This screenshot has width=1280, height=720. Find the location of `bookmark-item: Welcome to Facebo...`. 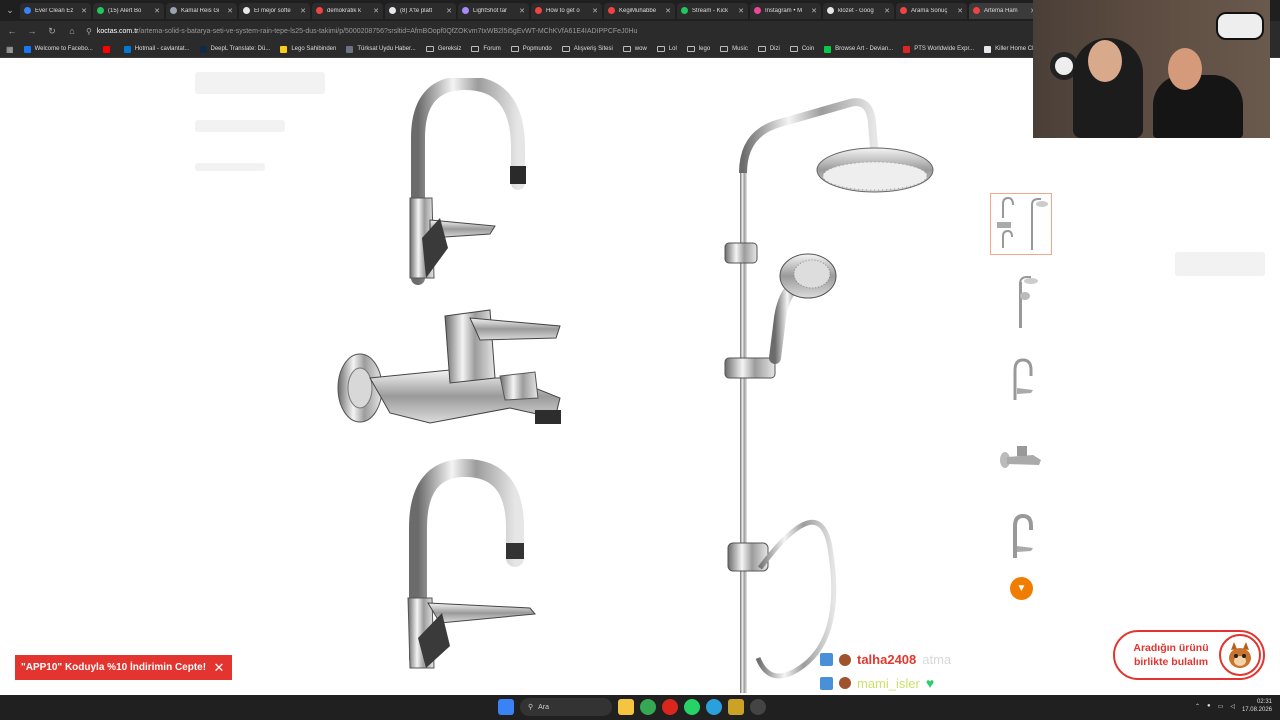

bookmark-item: Welcome to Facebo... is located at coordinates (58, 49).